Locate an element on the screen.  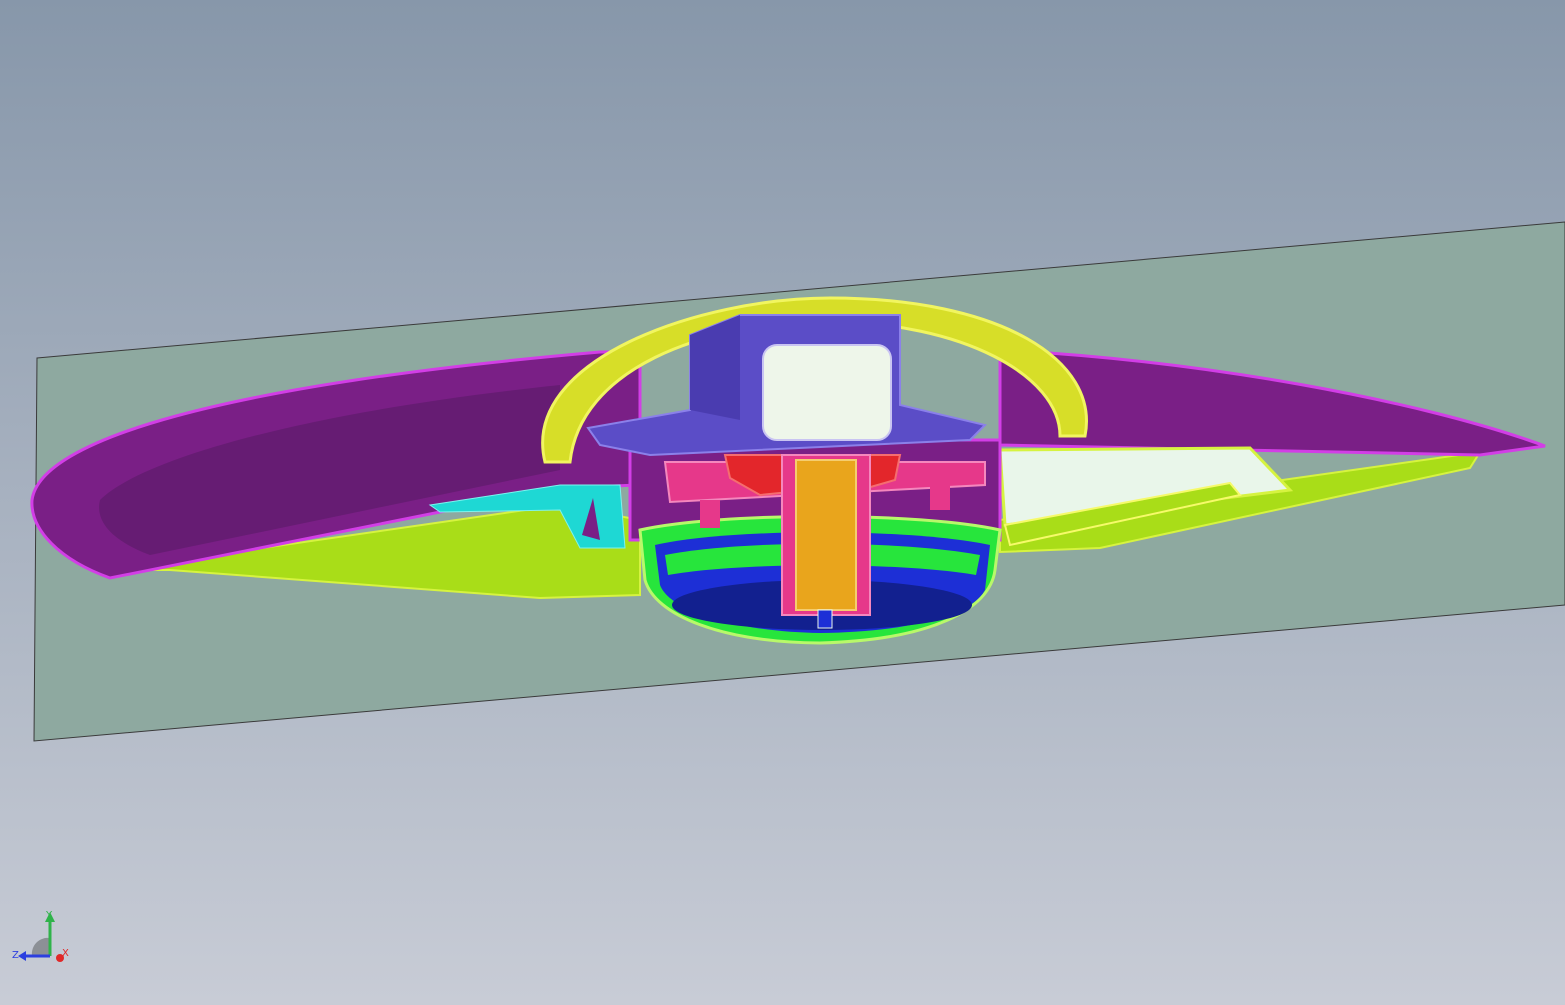
x-axis-label: X is located at coordinates (65, 953).